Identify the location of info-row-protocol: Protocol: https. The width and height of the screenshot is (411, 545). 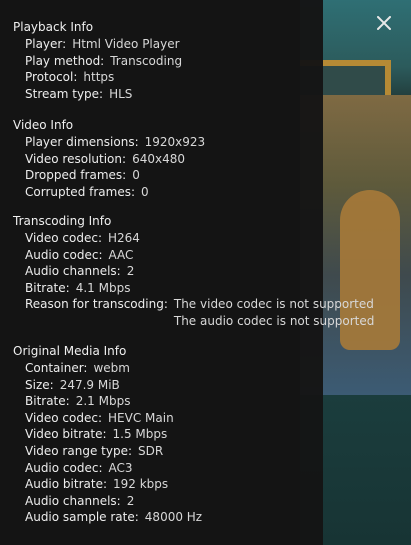
(168, 77).